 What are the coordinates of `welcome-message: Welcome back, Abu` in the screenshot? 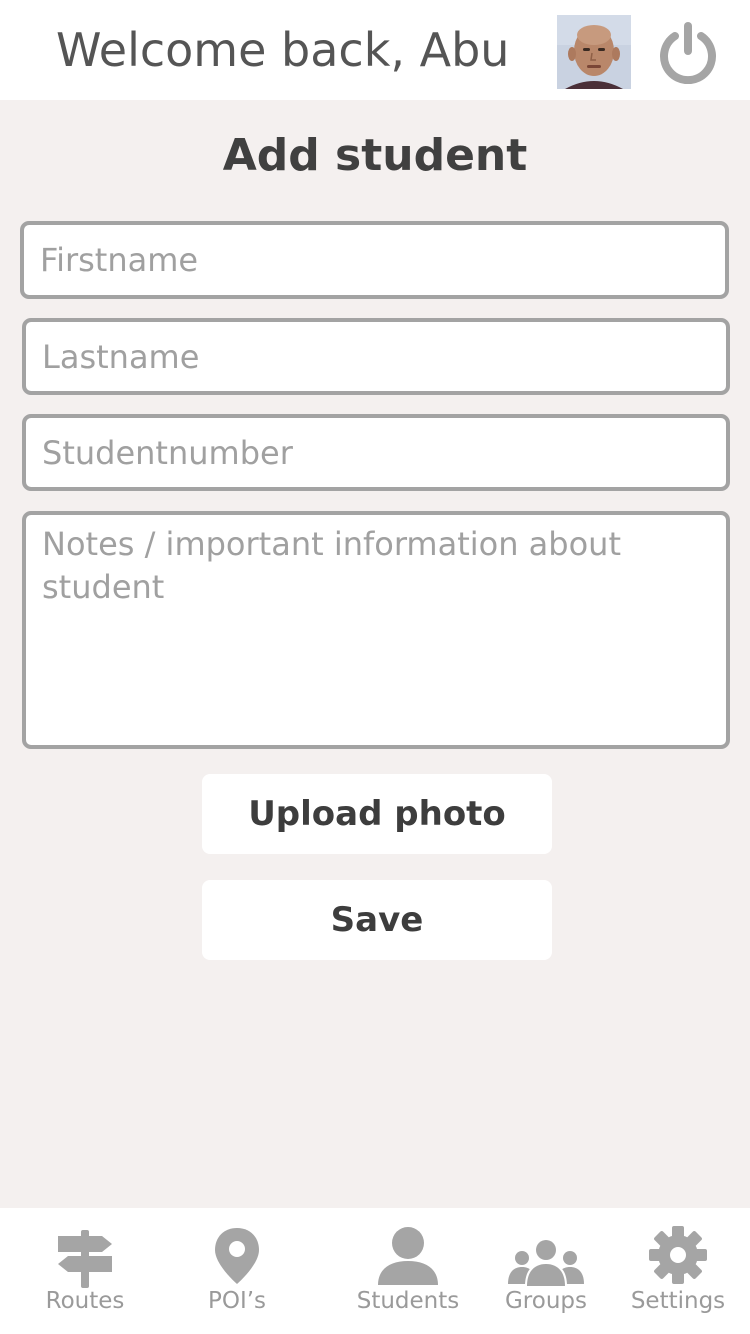 It's located at (283, 50).